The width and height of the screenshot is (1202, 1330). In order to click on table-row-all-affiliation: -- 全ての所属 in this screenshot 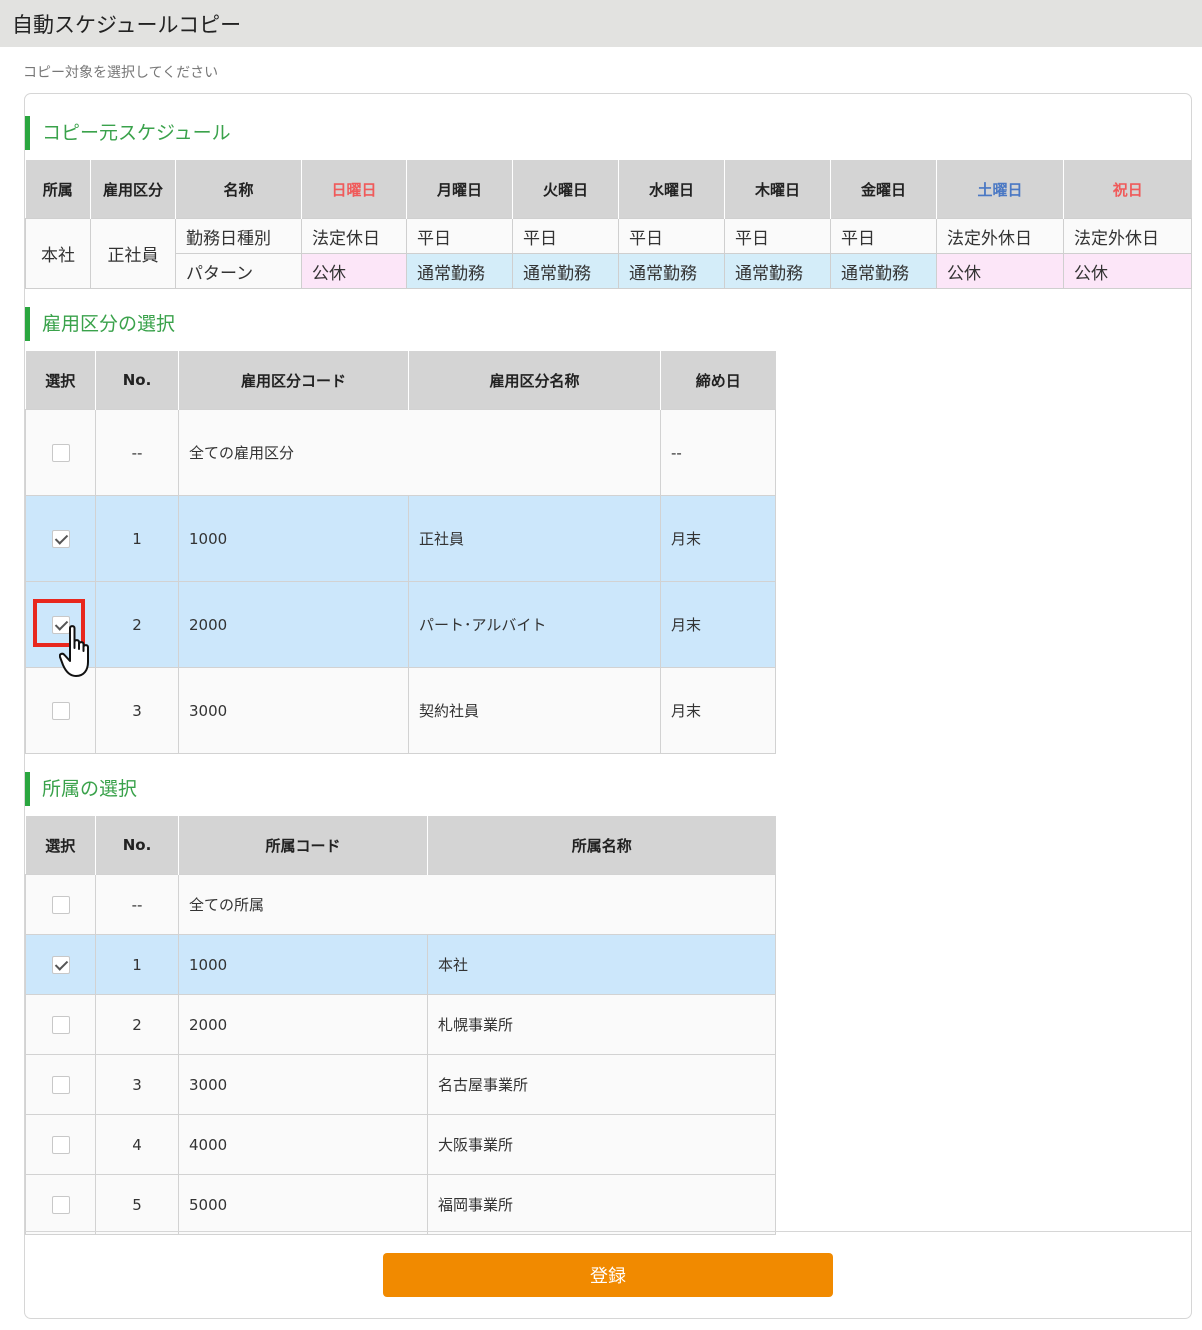, I will do `click(400, 904)`.